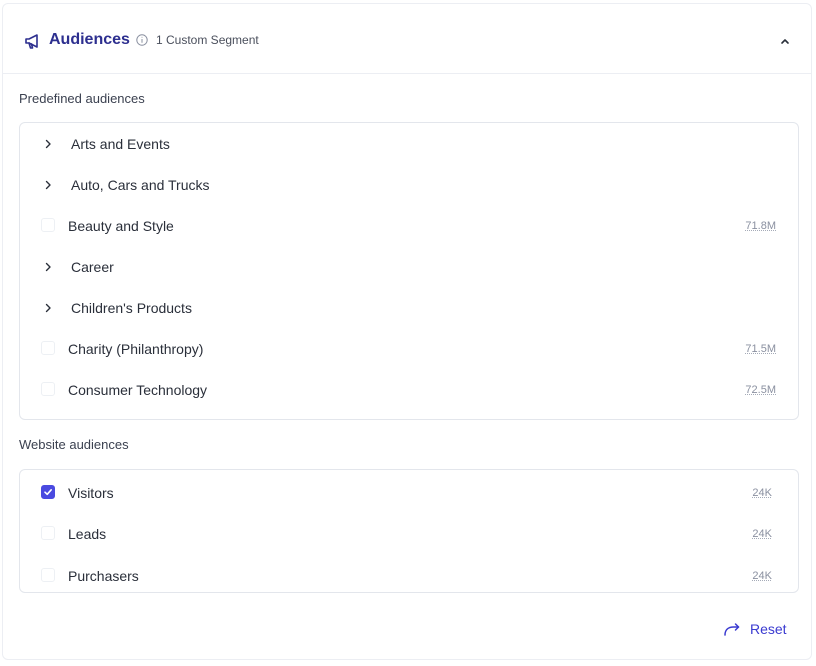 The image size is (816, 666). Describe the element at coordinates (103, 576) in the screenshot. I see `list-item-label: Purchasers` at that location.